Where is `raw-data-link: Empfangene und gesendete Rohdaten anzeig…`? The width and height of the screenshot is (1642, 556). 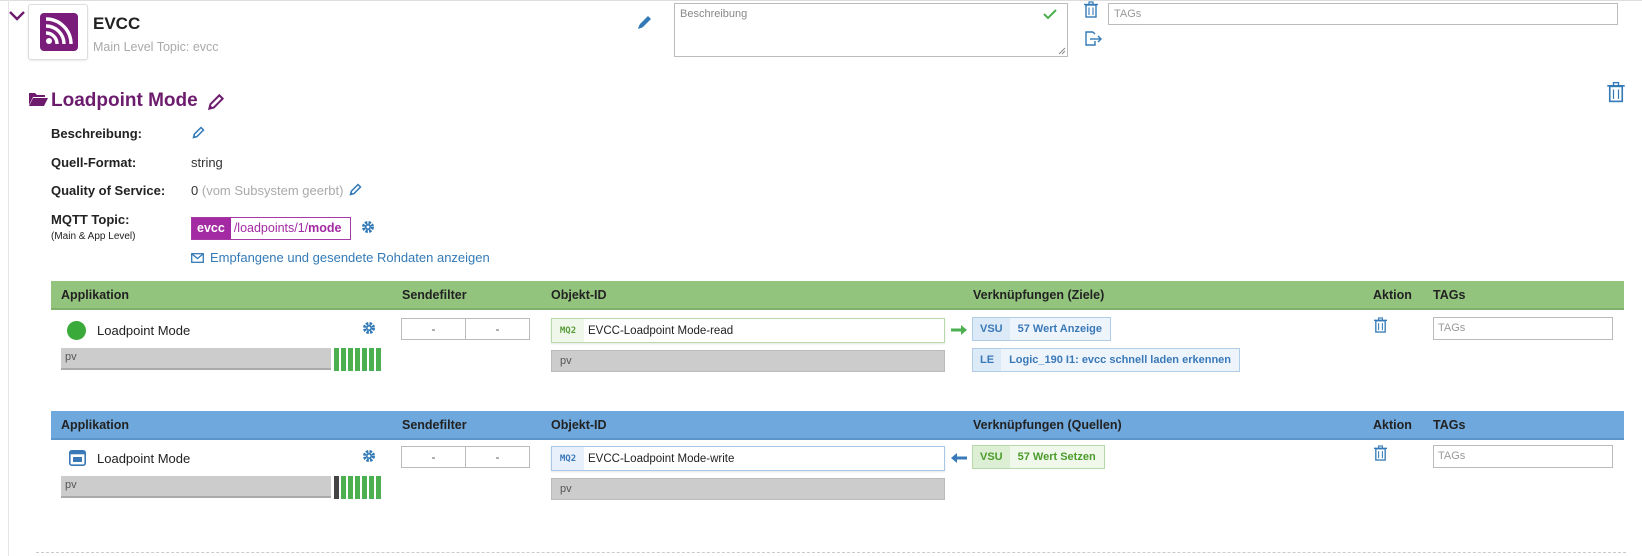 raw-data-link: Empfangene und gesendete Rohdaten anzeig… is located at coordinates (340, 257).